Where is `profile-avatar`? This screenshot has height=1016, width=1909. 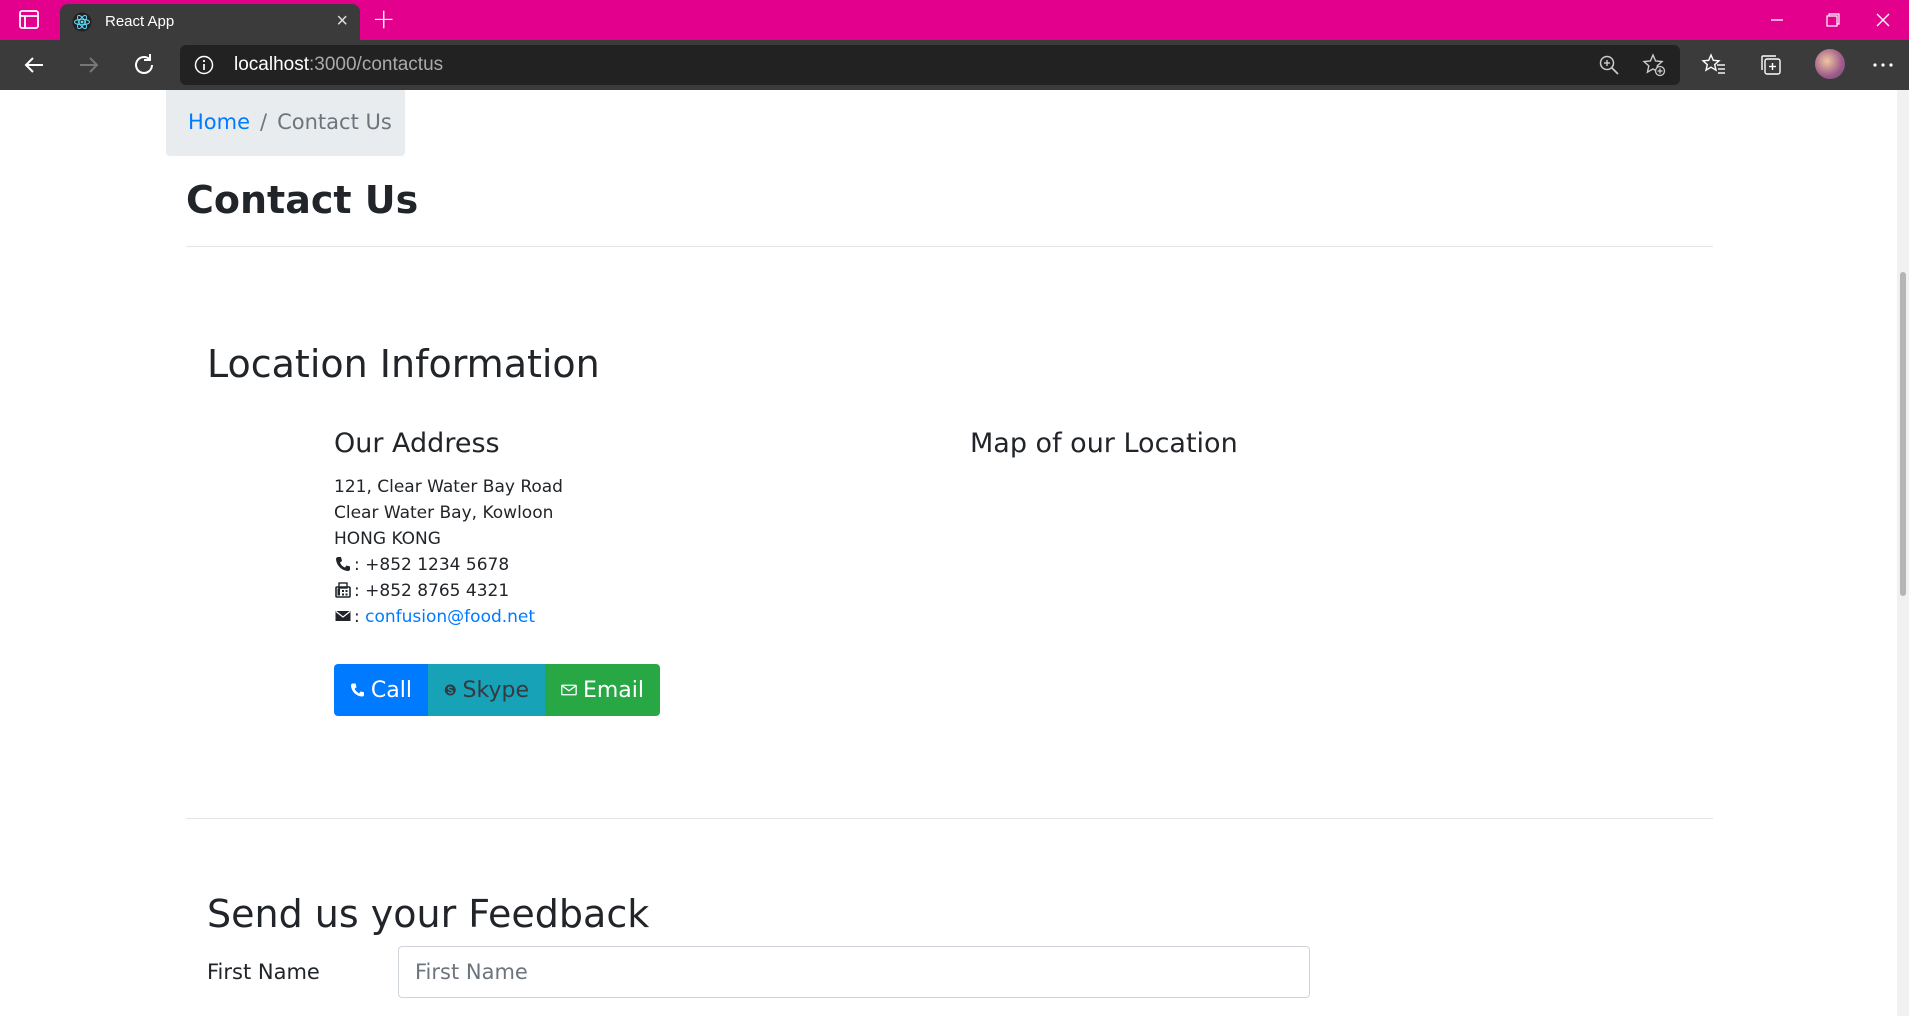 profile-avatar is located at coordinates (1830, 64).